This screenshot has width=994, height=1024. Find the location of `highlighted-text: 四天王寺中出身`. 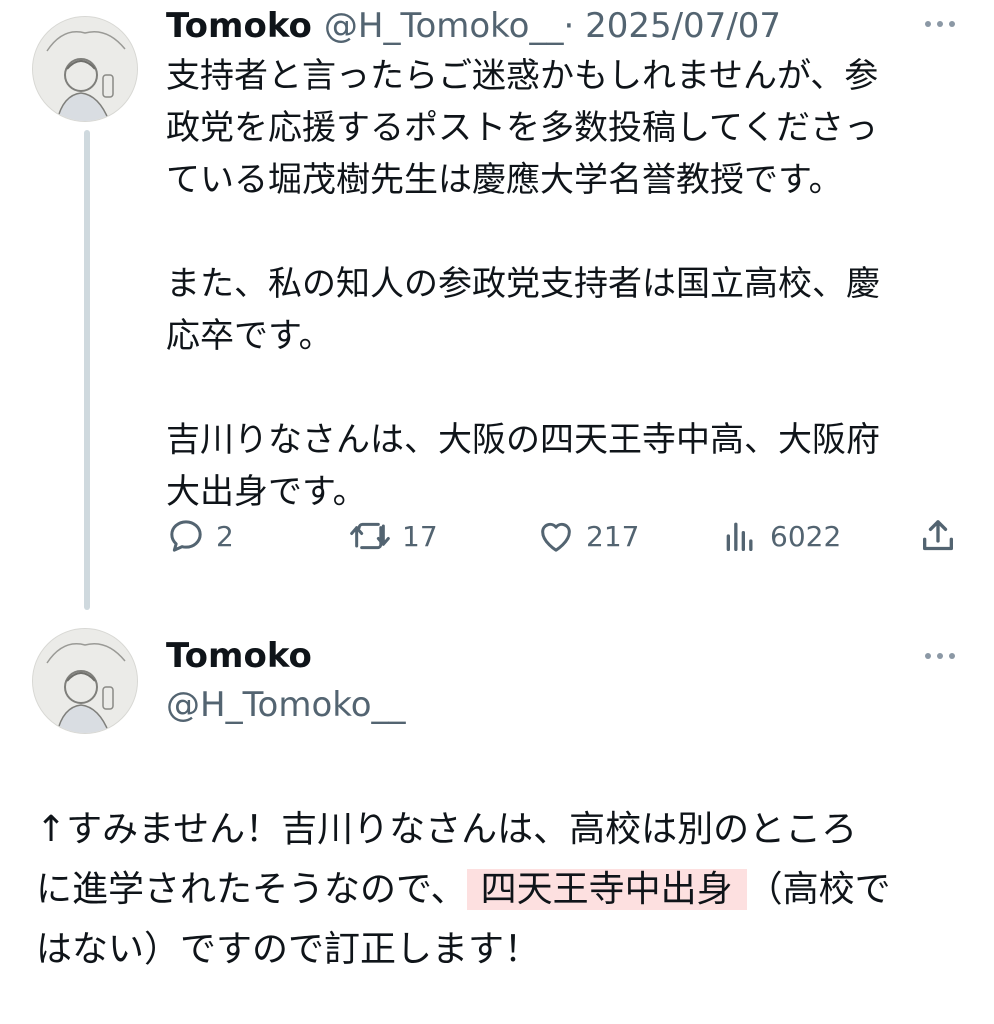

highlighted-text: 四天王寺中出身 is located at coordinates (606, 889).